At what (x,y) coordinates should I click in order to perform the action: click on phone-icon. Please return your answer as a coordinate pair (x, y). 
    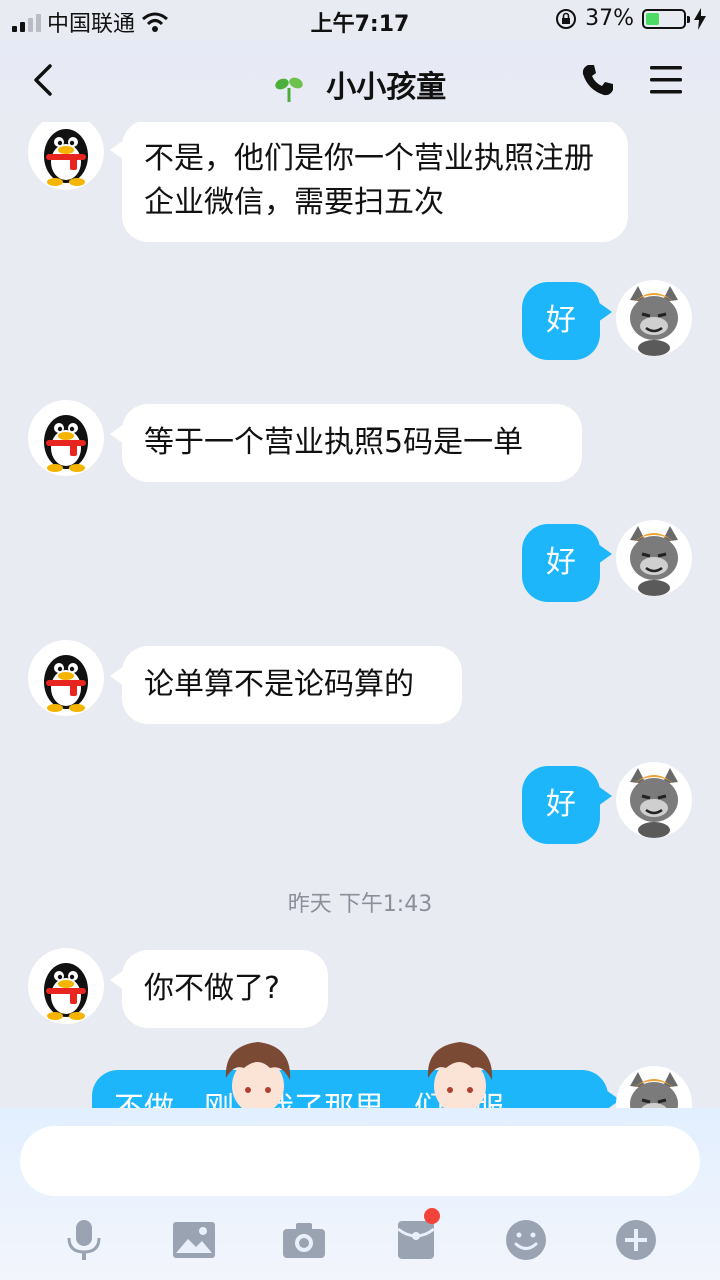
    Looking at the image, I should click on (598, 80).